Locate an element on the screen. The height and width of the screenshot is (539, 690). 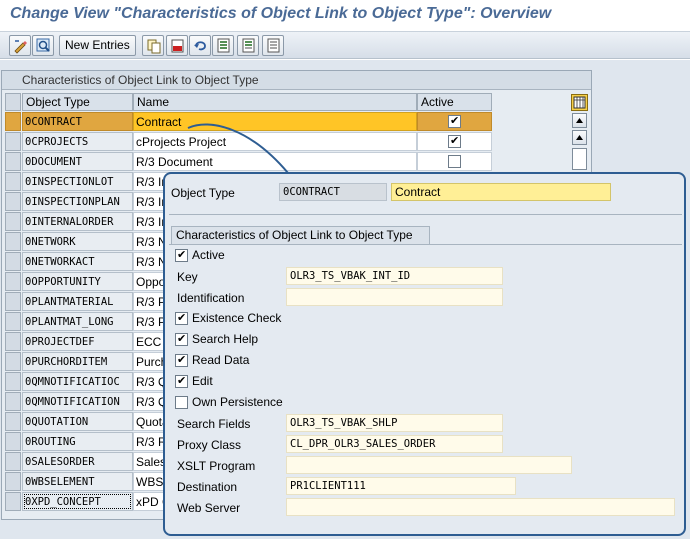
deselect-all-button is located at coordinates (273, 45).